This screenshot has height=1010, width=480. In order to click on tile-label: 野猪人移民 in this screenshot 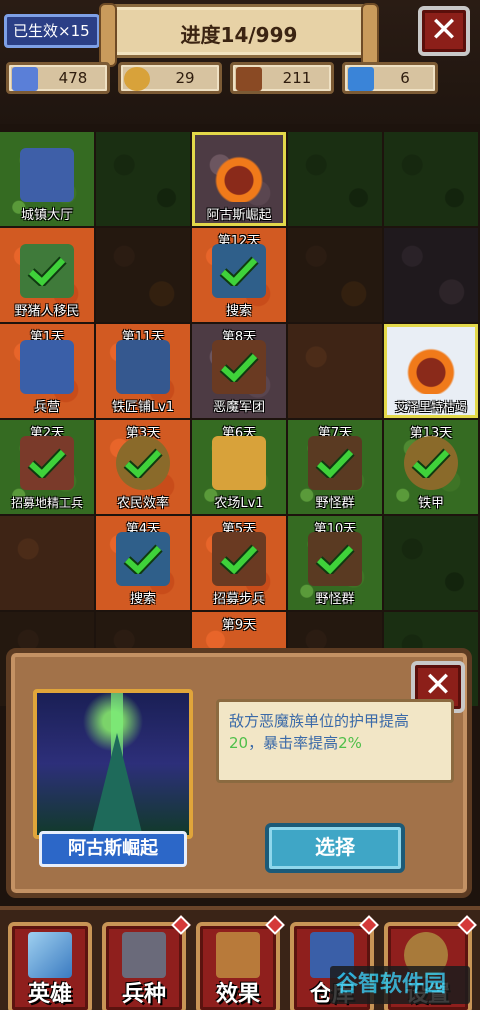, I will do `click(47, 311)`.